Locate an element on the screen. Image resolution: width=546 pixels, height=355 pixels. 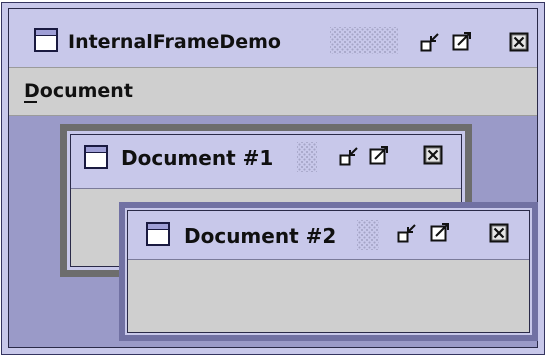
document-2-title: Document #2 is located at coordinates (260, 236).